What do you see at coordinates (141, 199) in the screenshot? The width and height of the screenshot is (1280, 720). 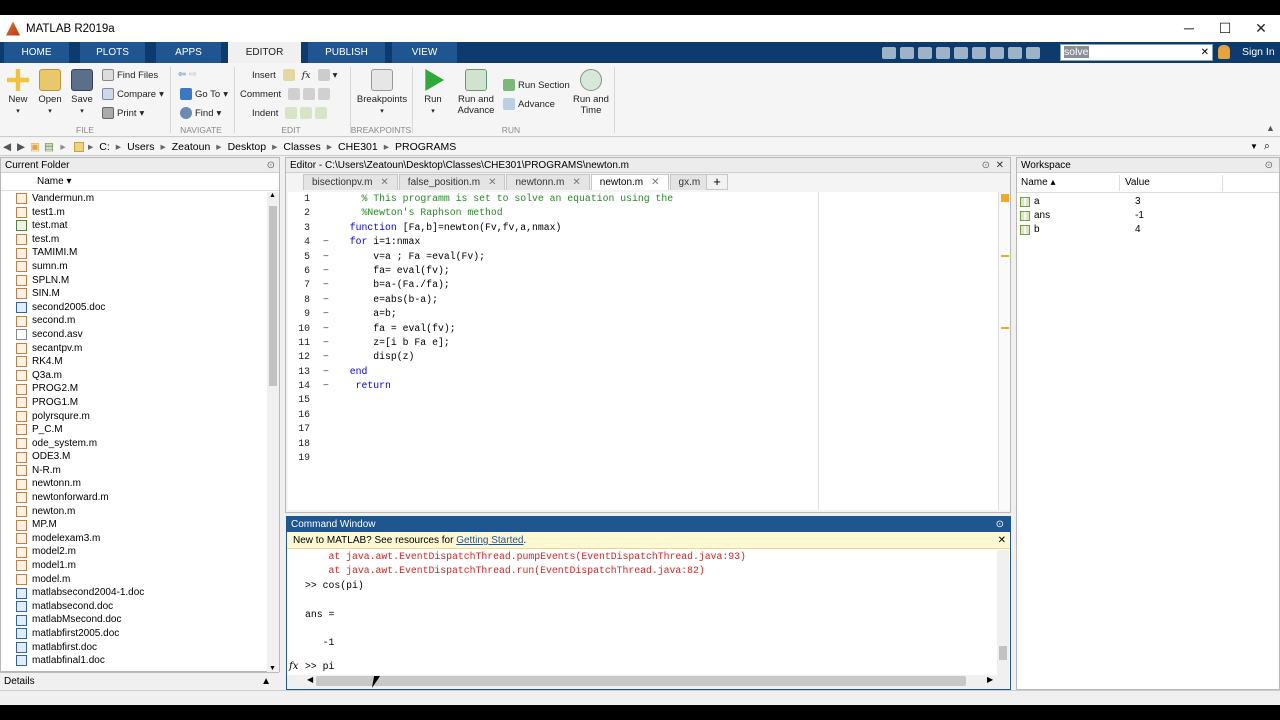 I see `file-list-item: Vandermun.m` at bounding box center [141, 199].